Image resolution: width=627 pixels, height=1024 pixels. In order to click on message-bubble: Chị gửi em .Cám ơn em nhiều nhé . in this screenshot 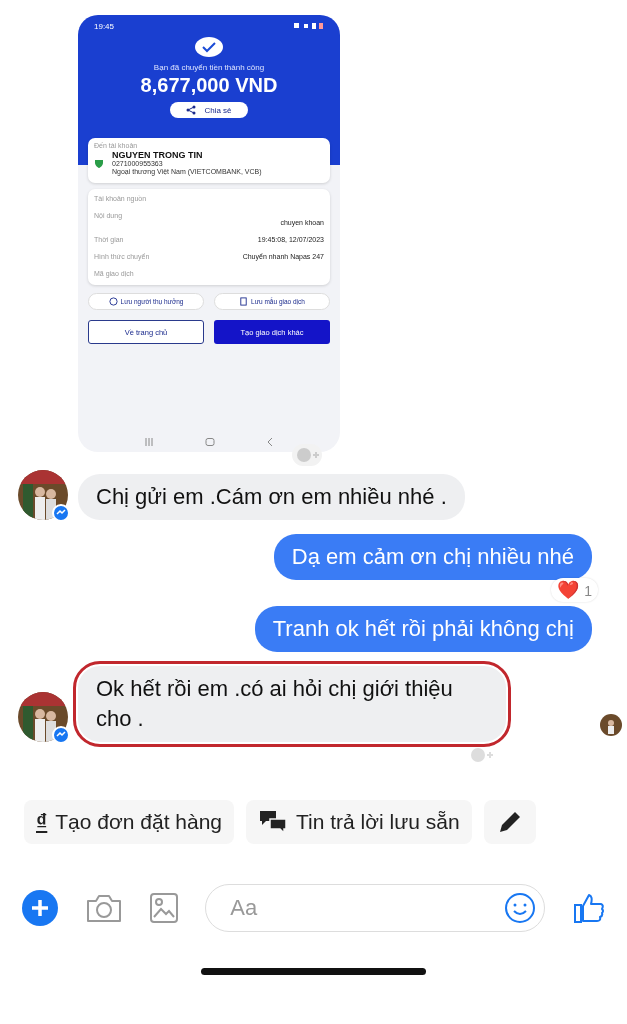, I will do `click(271, 497)`.